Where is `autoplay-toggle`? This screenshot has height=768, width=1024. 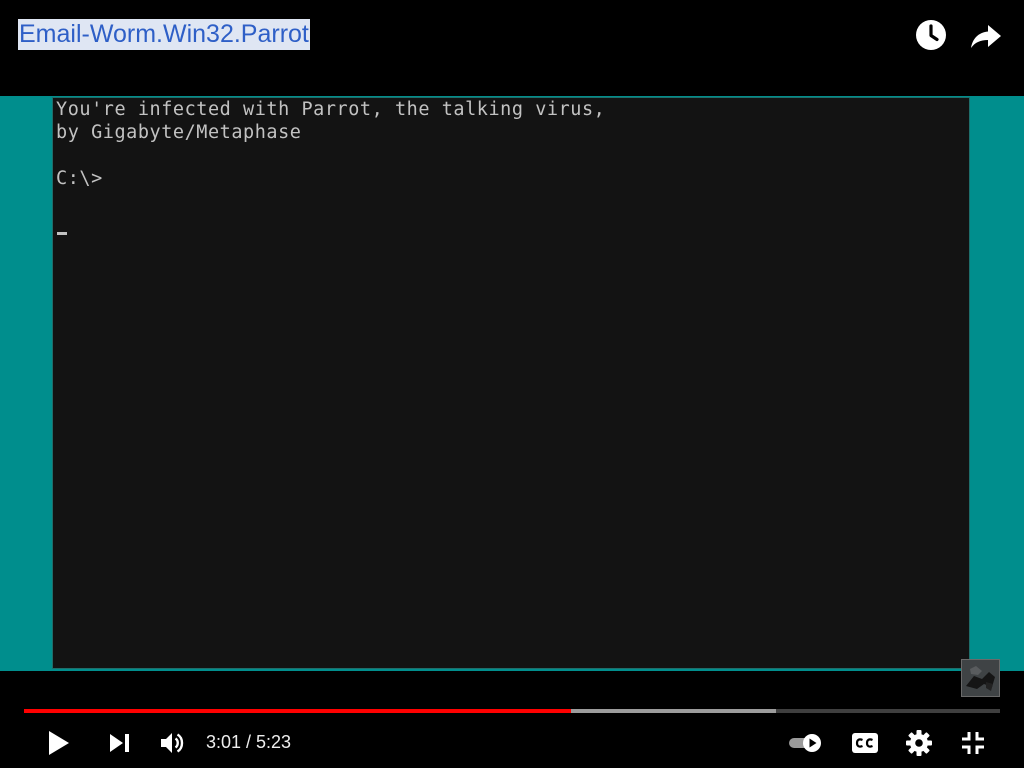 autoplay-toggle is located at coordinates (806, 743).